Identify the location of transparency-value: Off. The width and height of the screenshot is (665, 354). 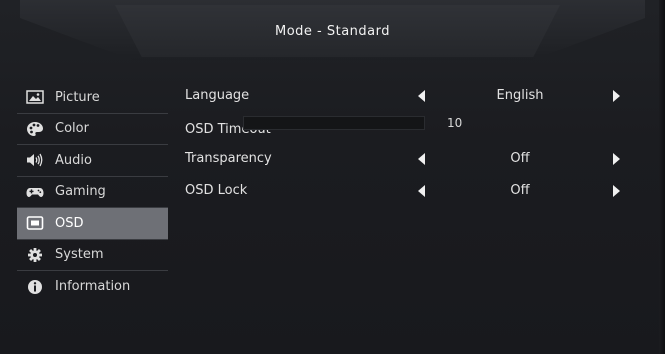
(520, 158).